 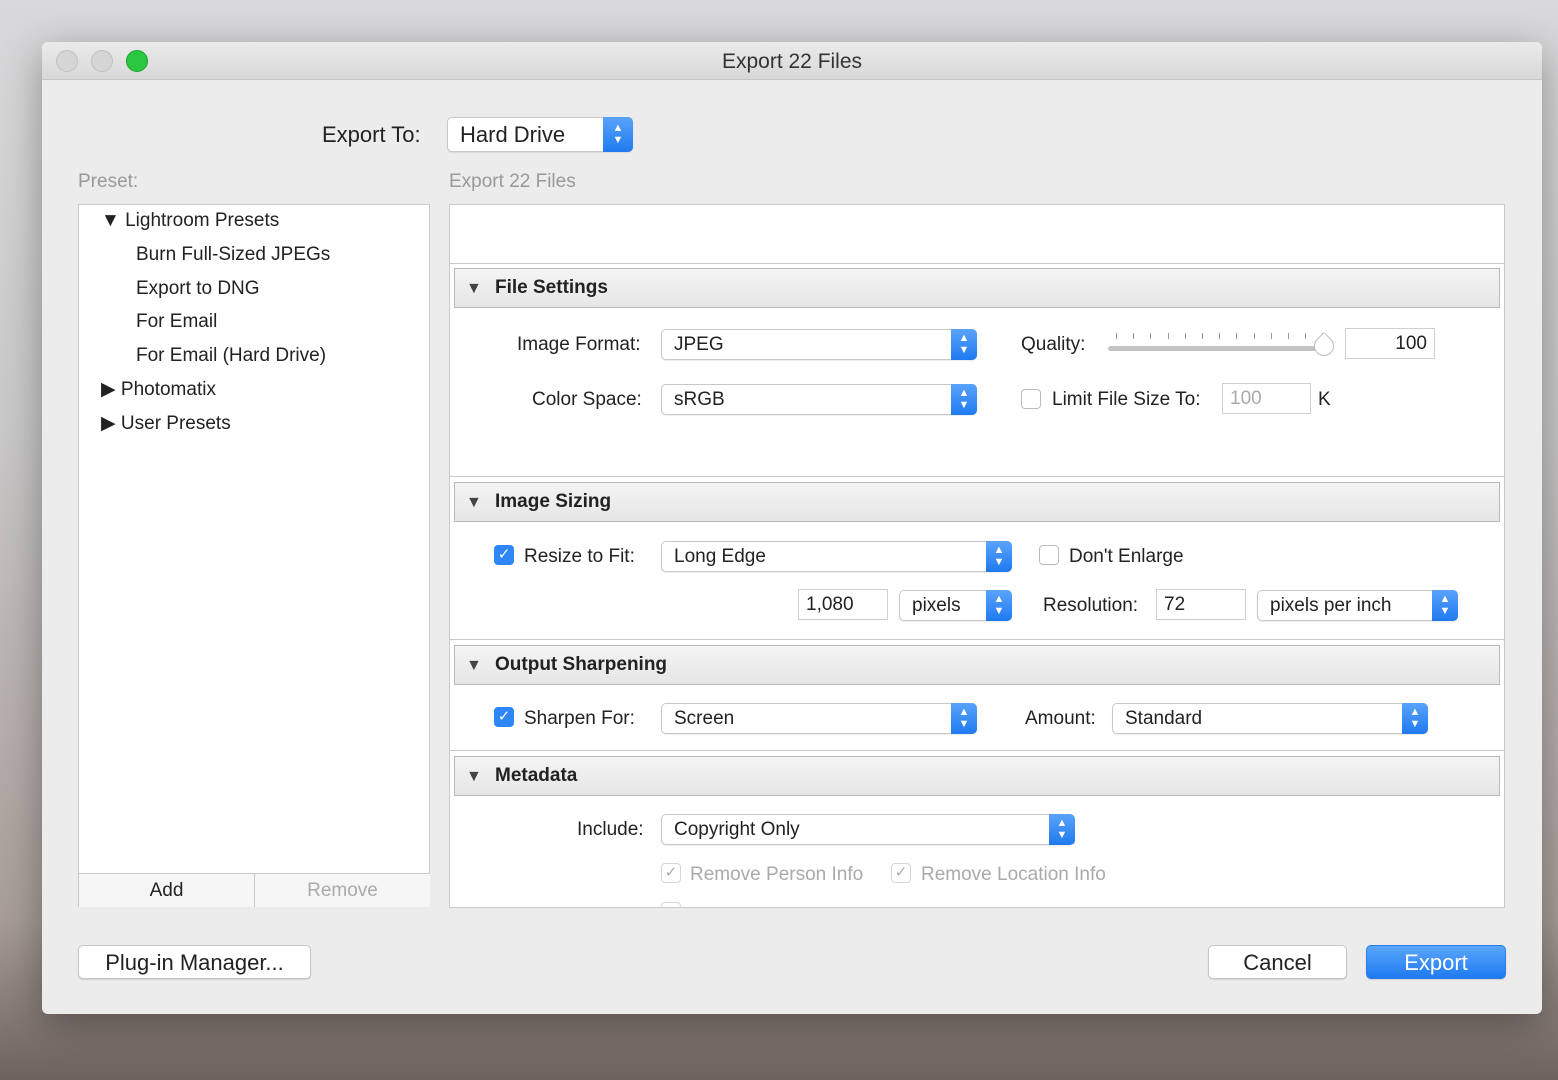 What do you see at coordinates (168, 389) in the screenshot?
I see `preset-group-label: Photomatix` at bounding box center [168, 389].